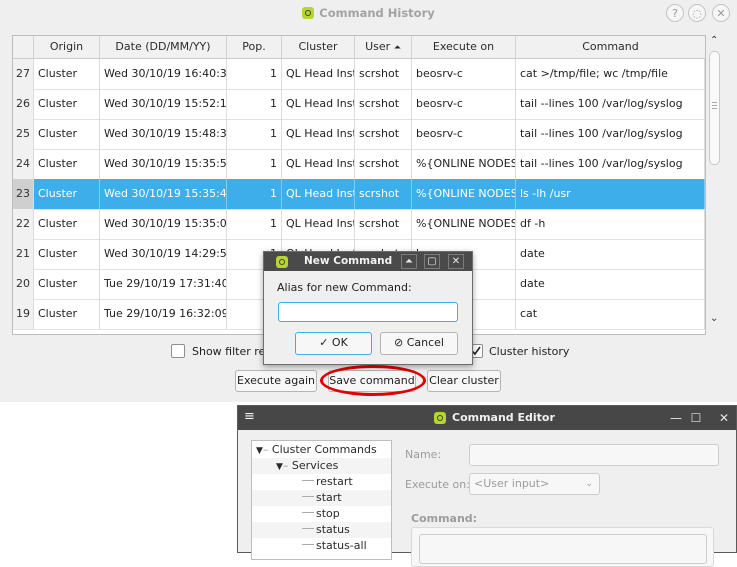  What do you see at coordinates (23, 164) in the screenshot?
I see `row-number: 24` at bounding box center [23, 164].